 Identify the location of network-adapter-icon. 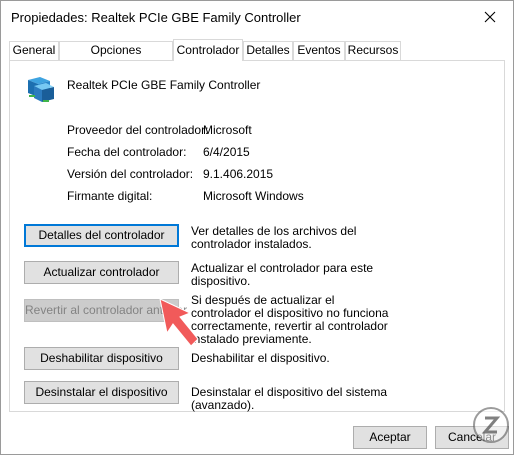
(41, 89).